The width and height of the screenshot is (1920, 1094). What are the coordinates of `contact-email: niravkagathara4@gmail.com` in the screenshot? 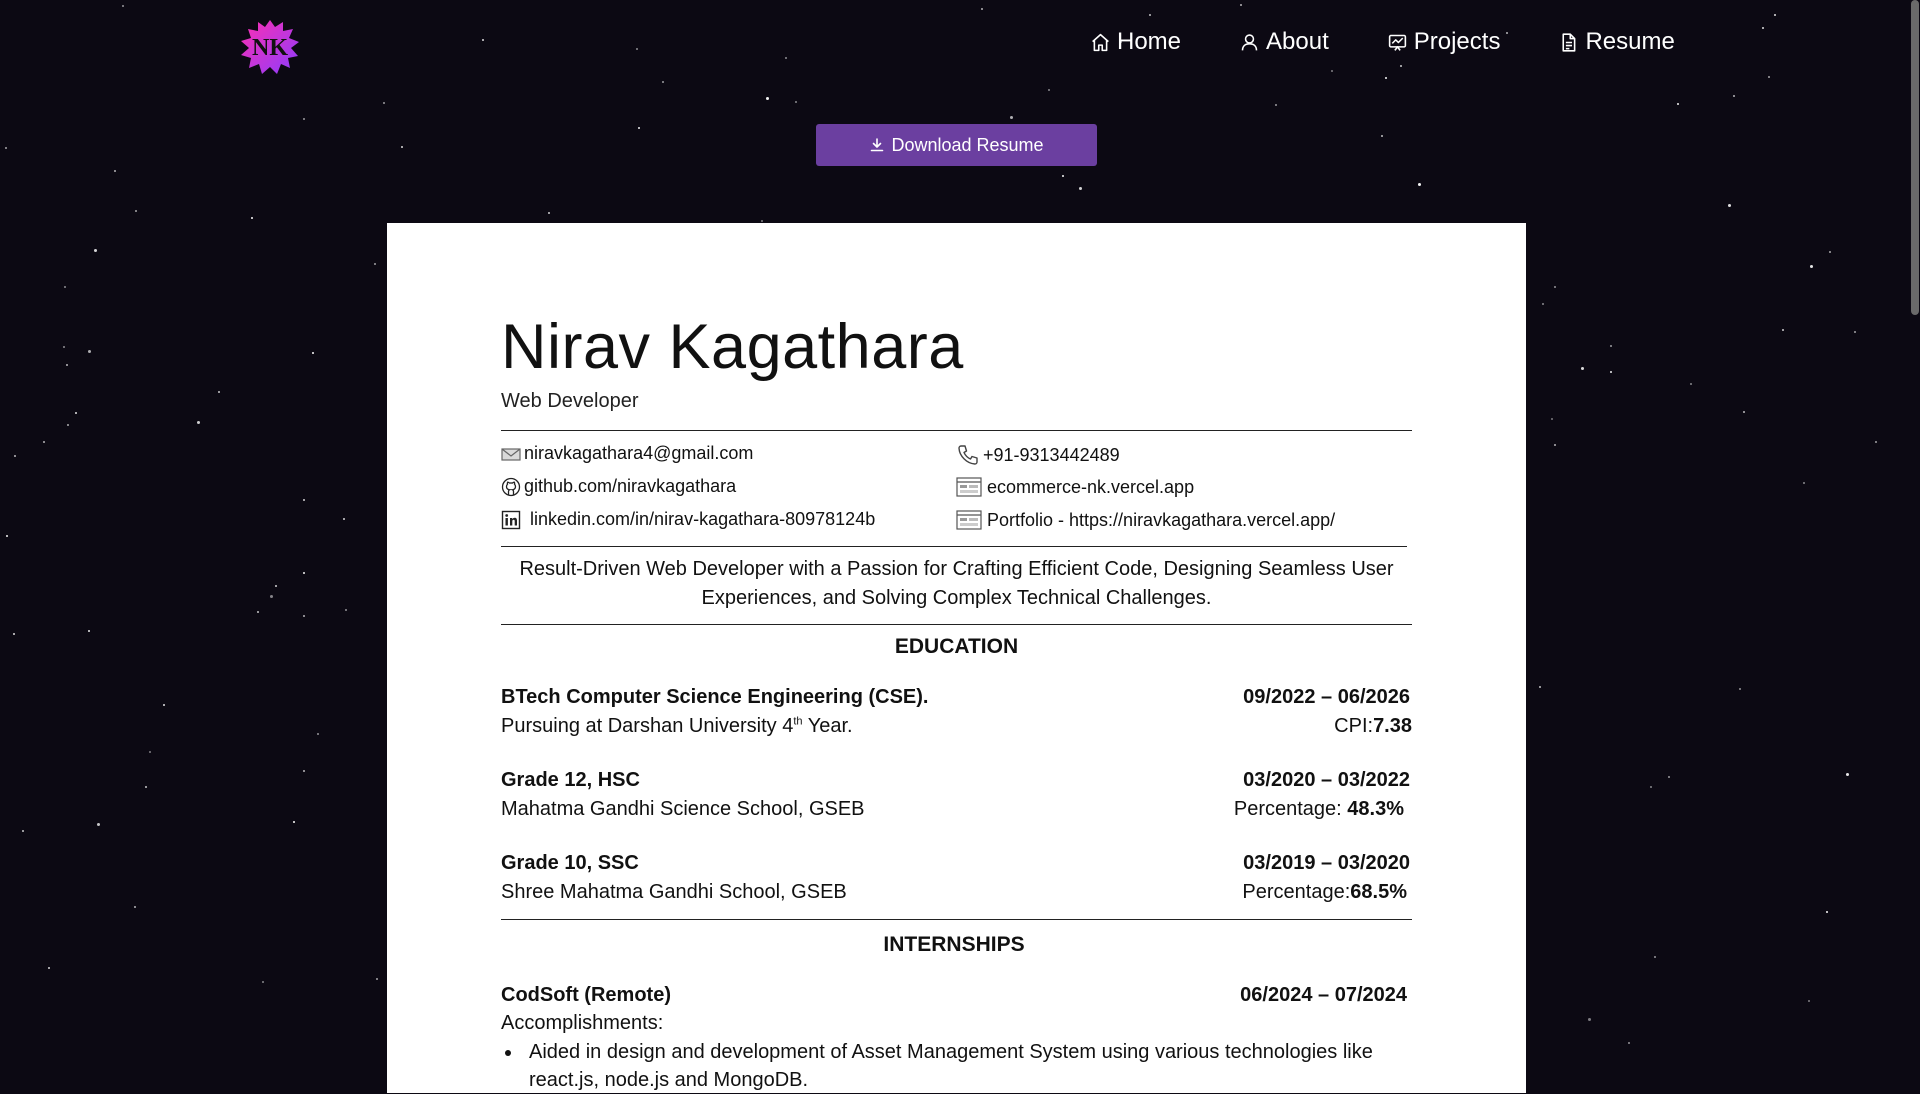 It's located at (627, 453).